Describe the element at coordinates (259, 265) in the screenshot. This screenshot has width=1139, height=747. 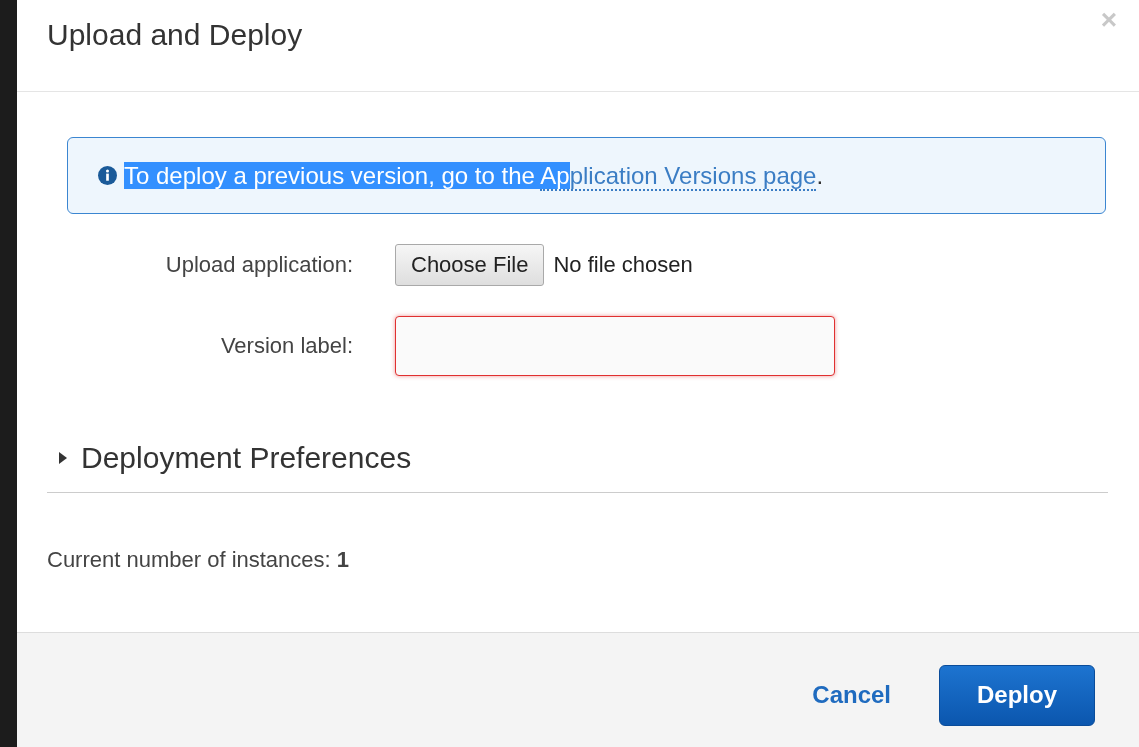
I see `field-label: Upload application:` at that location.